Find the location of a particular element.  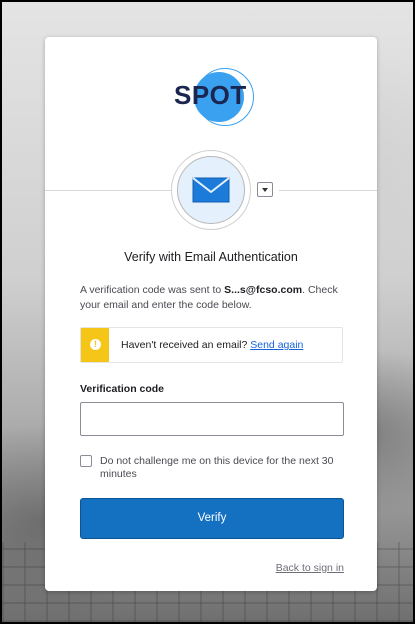

divider-left is located at coordinates (109, 190).